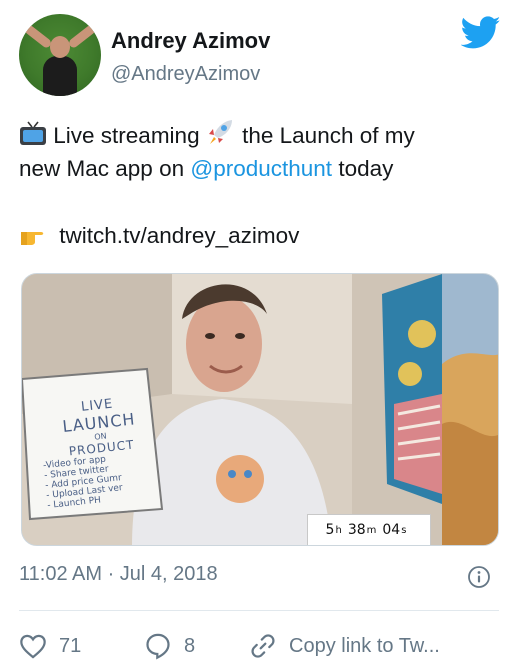  What do you see at coordinates (190, 645) in the screenshot?
I see `reply-count: 8` at bounding box center [190, 645].